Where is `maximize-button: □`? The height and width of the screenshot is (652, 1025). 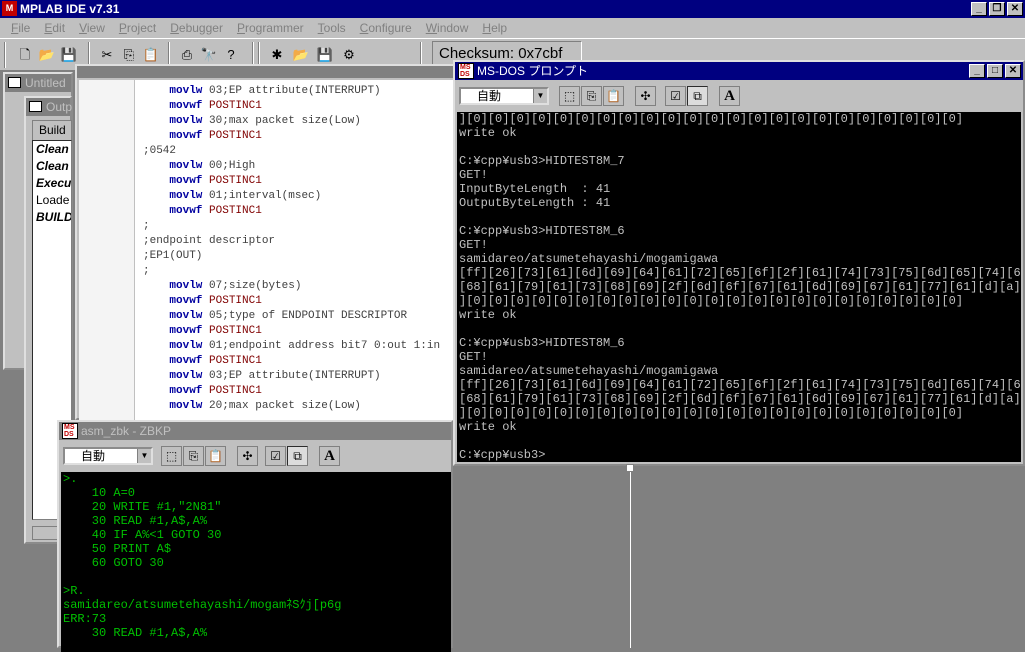
maximize-button: □ is located at coordinates (995, 71).